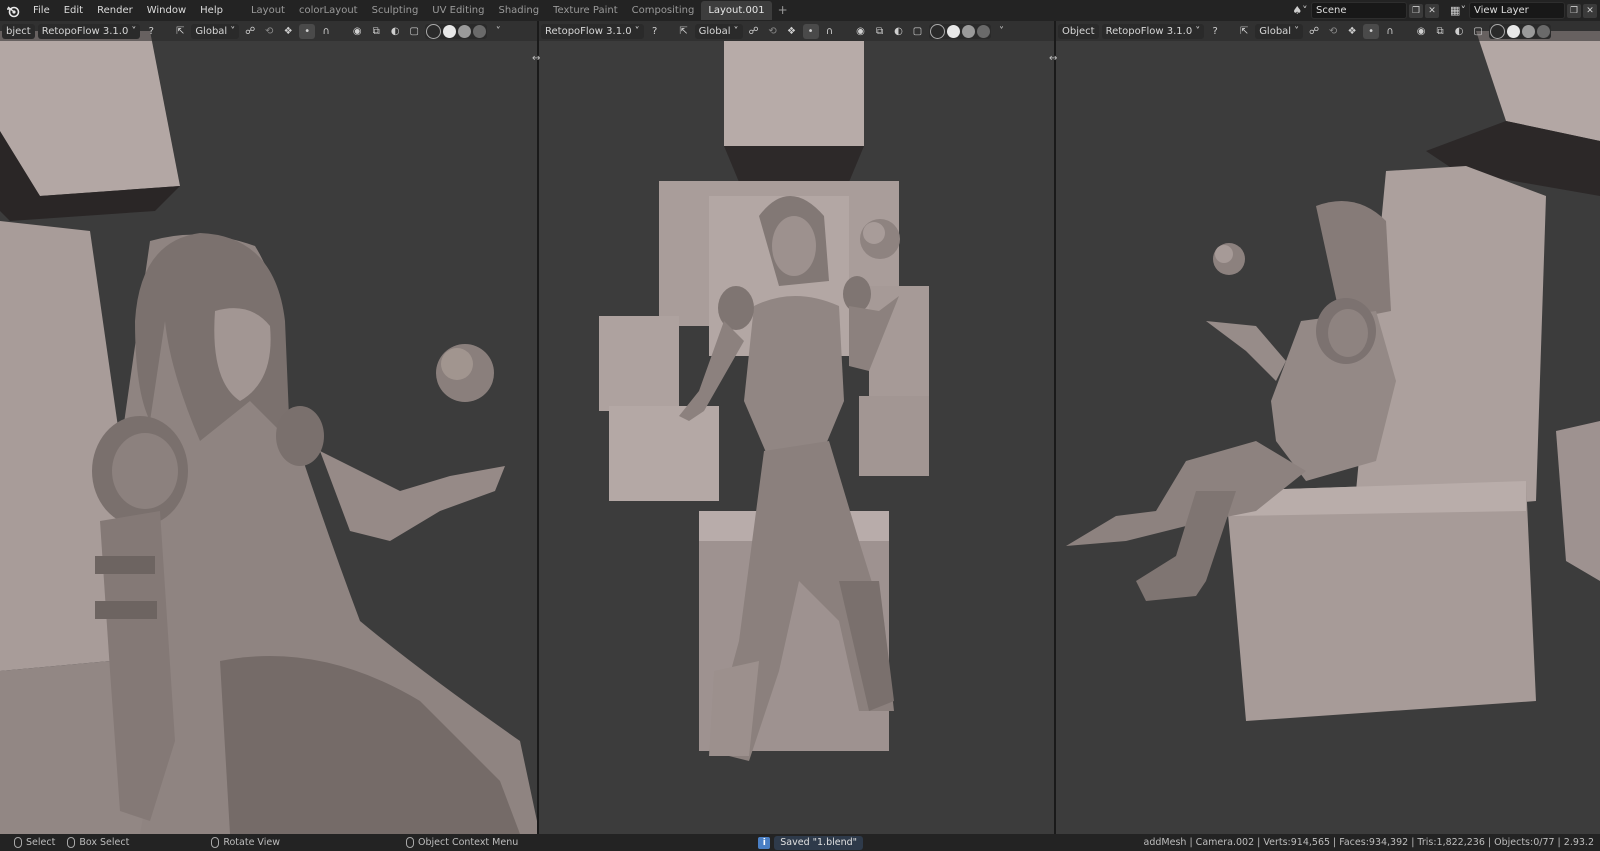  I want to click on blender-logo-icon, so click(13, 11).